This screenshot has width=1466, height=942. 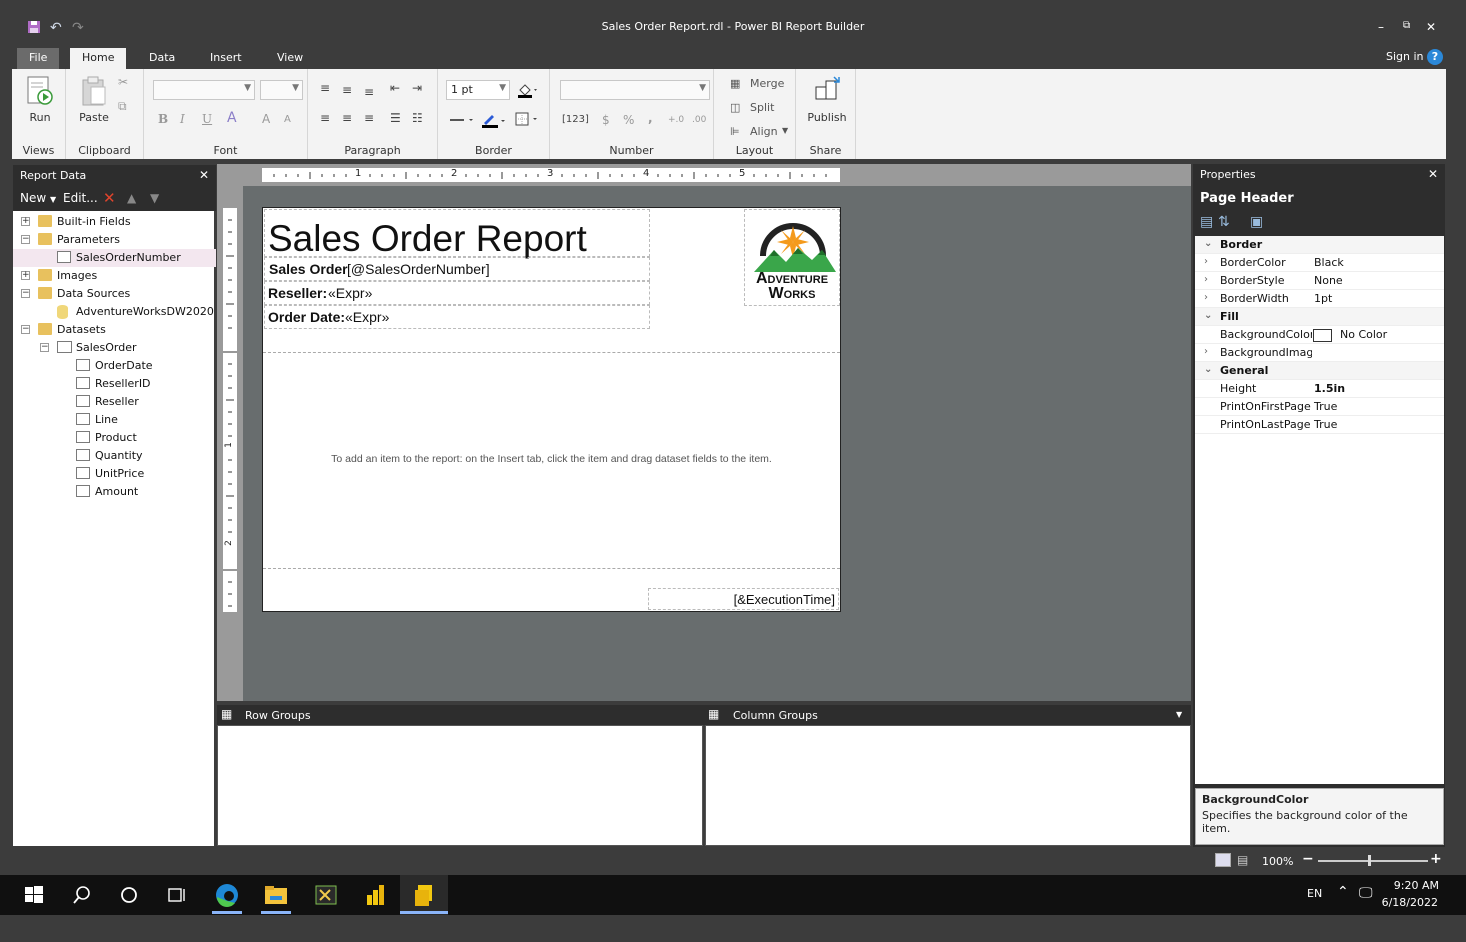 I want to click on color-swatch, so click(x=1322, y=335).